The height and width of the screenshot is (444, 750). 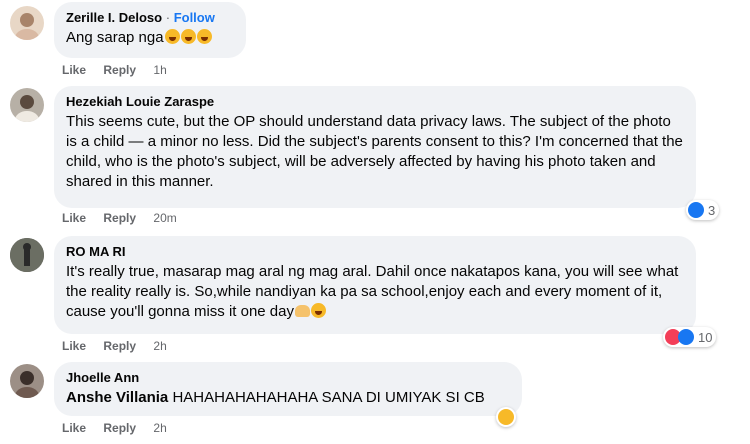 What do you see at coordinates (114, 17) in the screenshot?
I see `comment-author: Zerille I. Deloso` at bounding box center [114, 17].